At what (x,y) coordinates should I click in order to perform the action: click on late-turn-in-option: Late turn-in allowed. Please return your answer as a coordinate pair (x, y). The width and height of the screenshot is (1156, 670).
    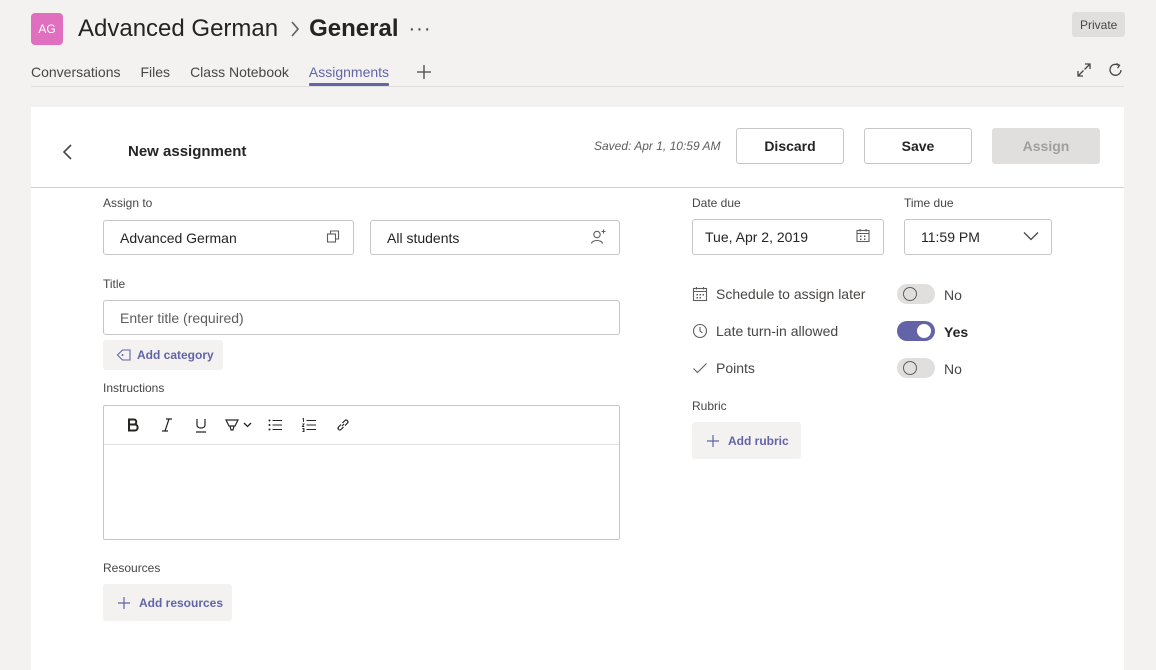
    Looking at the image, I should click on (765, 331).